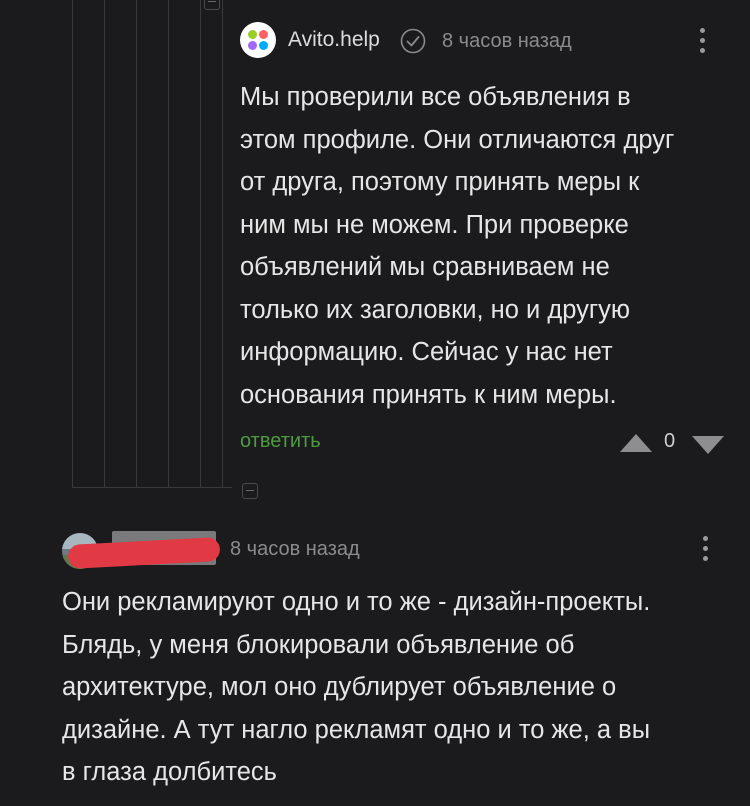  I want to click on avito-logo-icon, so click(258, 40).